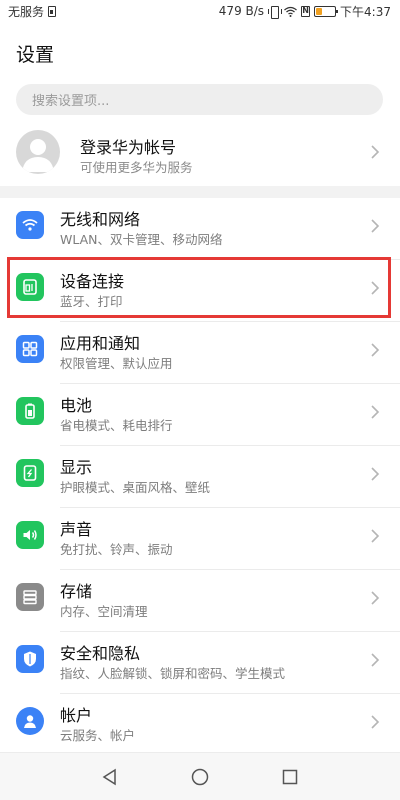 The width and height of the screenshot is (400, 800). I want to click on back-icon, so click(109, 777).